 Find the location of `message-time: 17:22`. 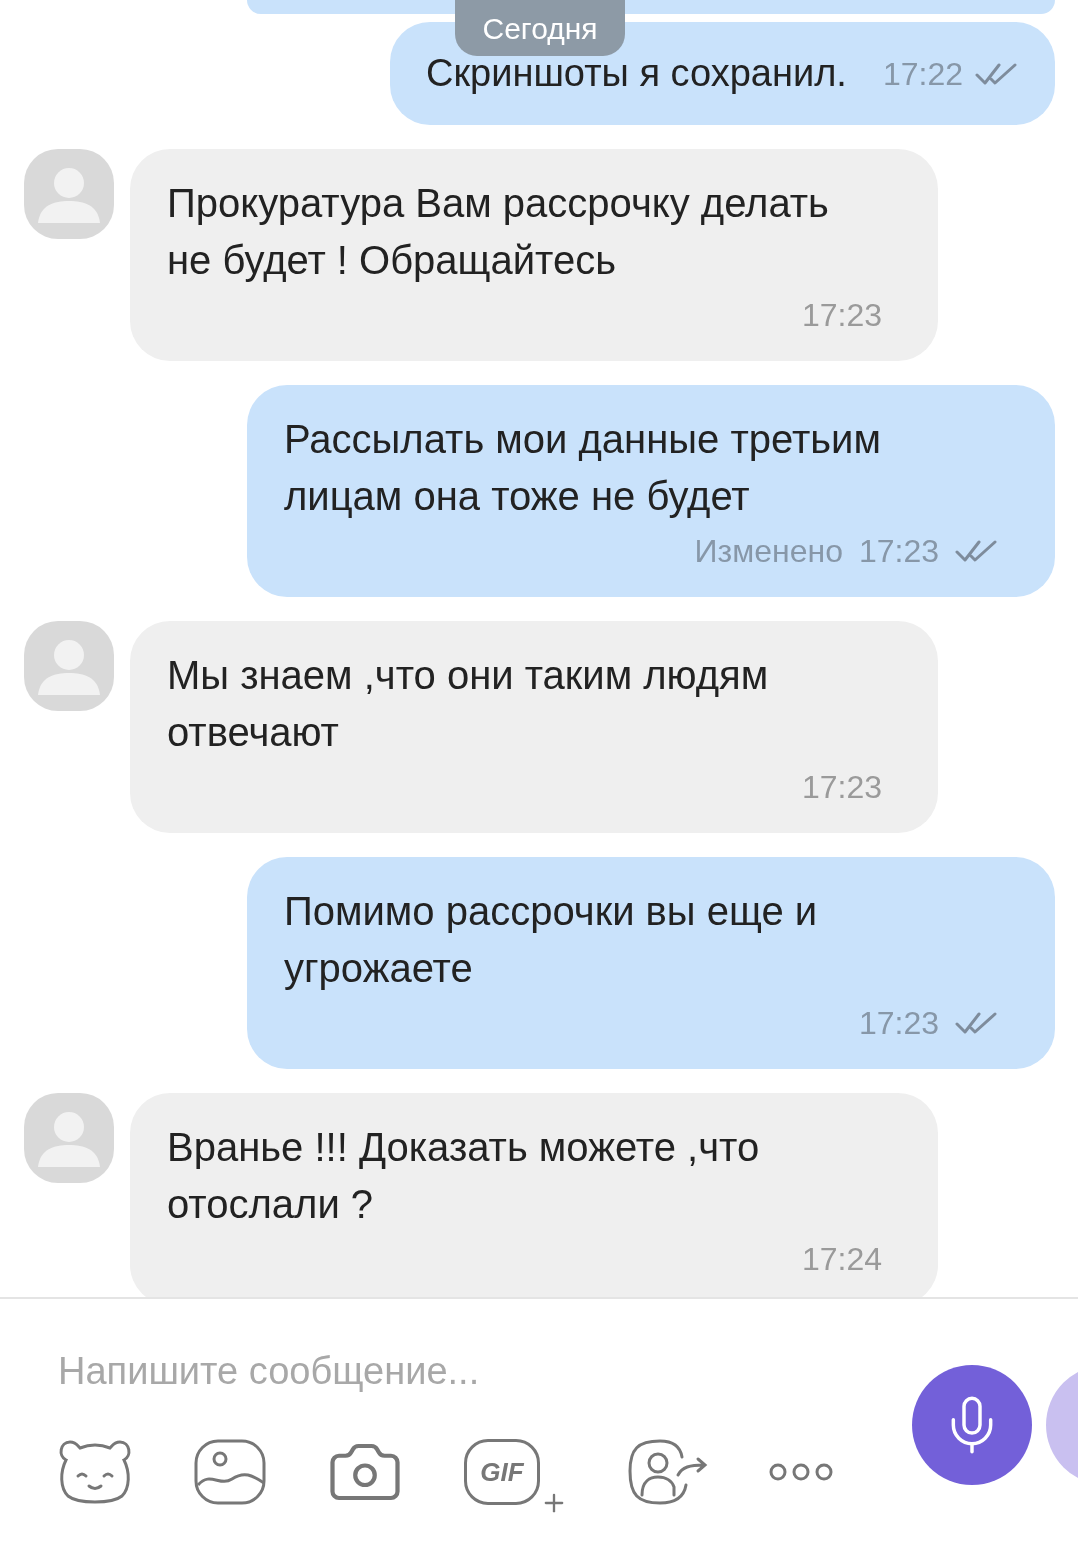

message-time: 17:22 is located at coordinates (922, 74).